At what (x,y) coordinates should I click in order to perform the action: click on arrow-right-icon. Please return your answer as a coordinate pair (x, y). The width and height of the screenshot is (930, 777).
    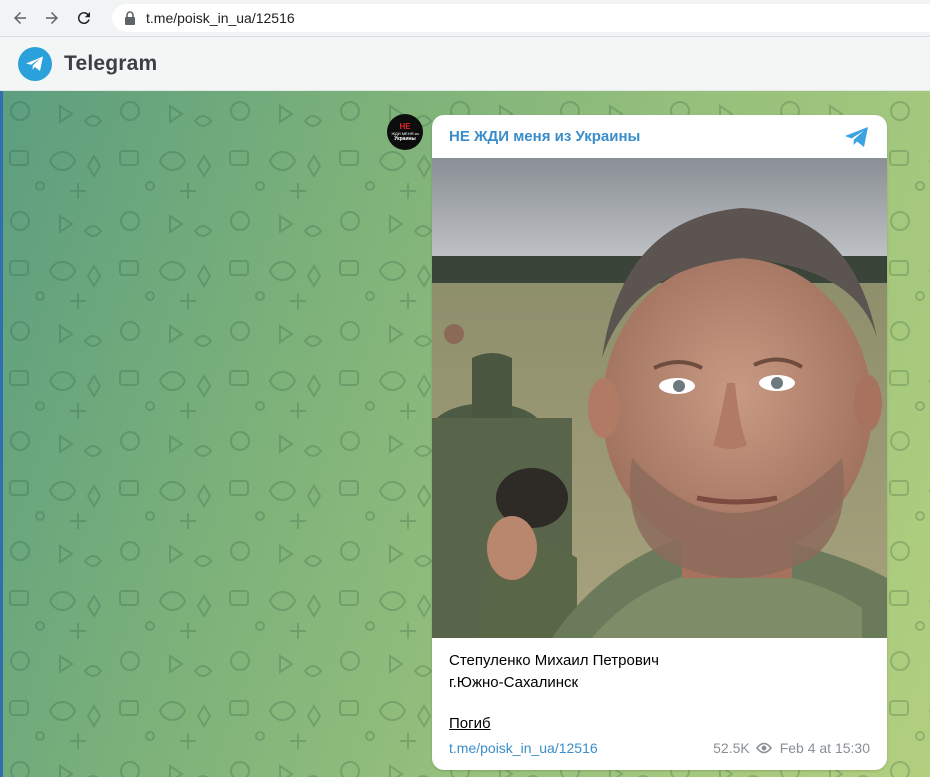
    Looking at the image, I should click on (52, 18).